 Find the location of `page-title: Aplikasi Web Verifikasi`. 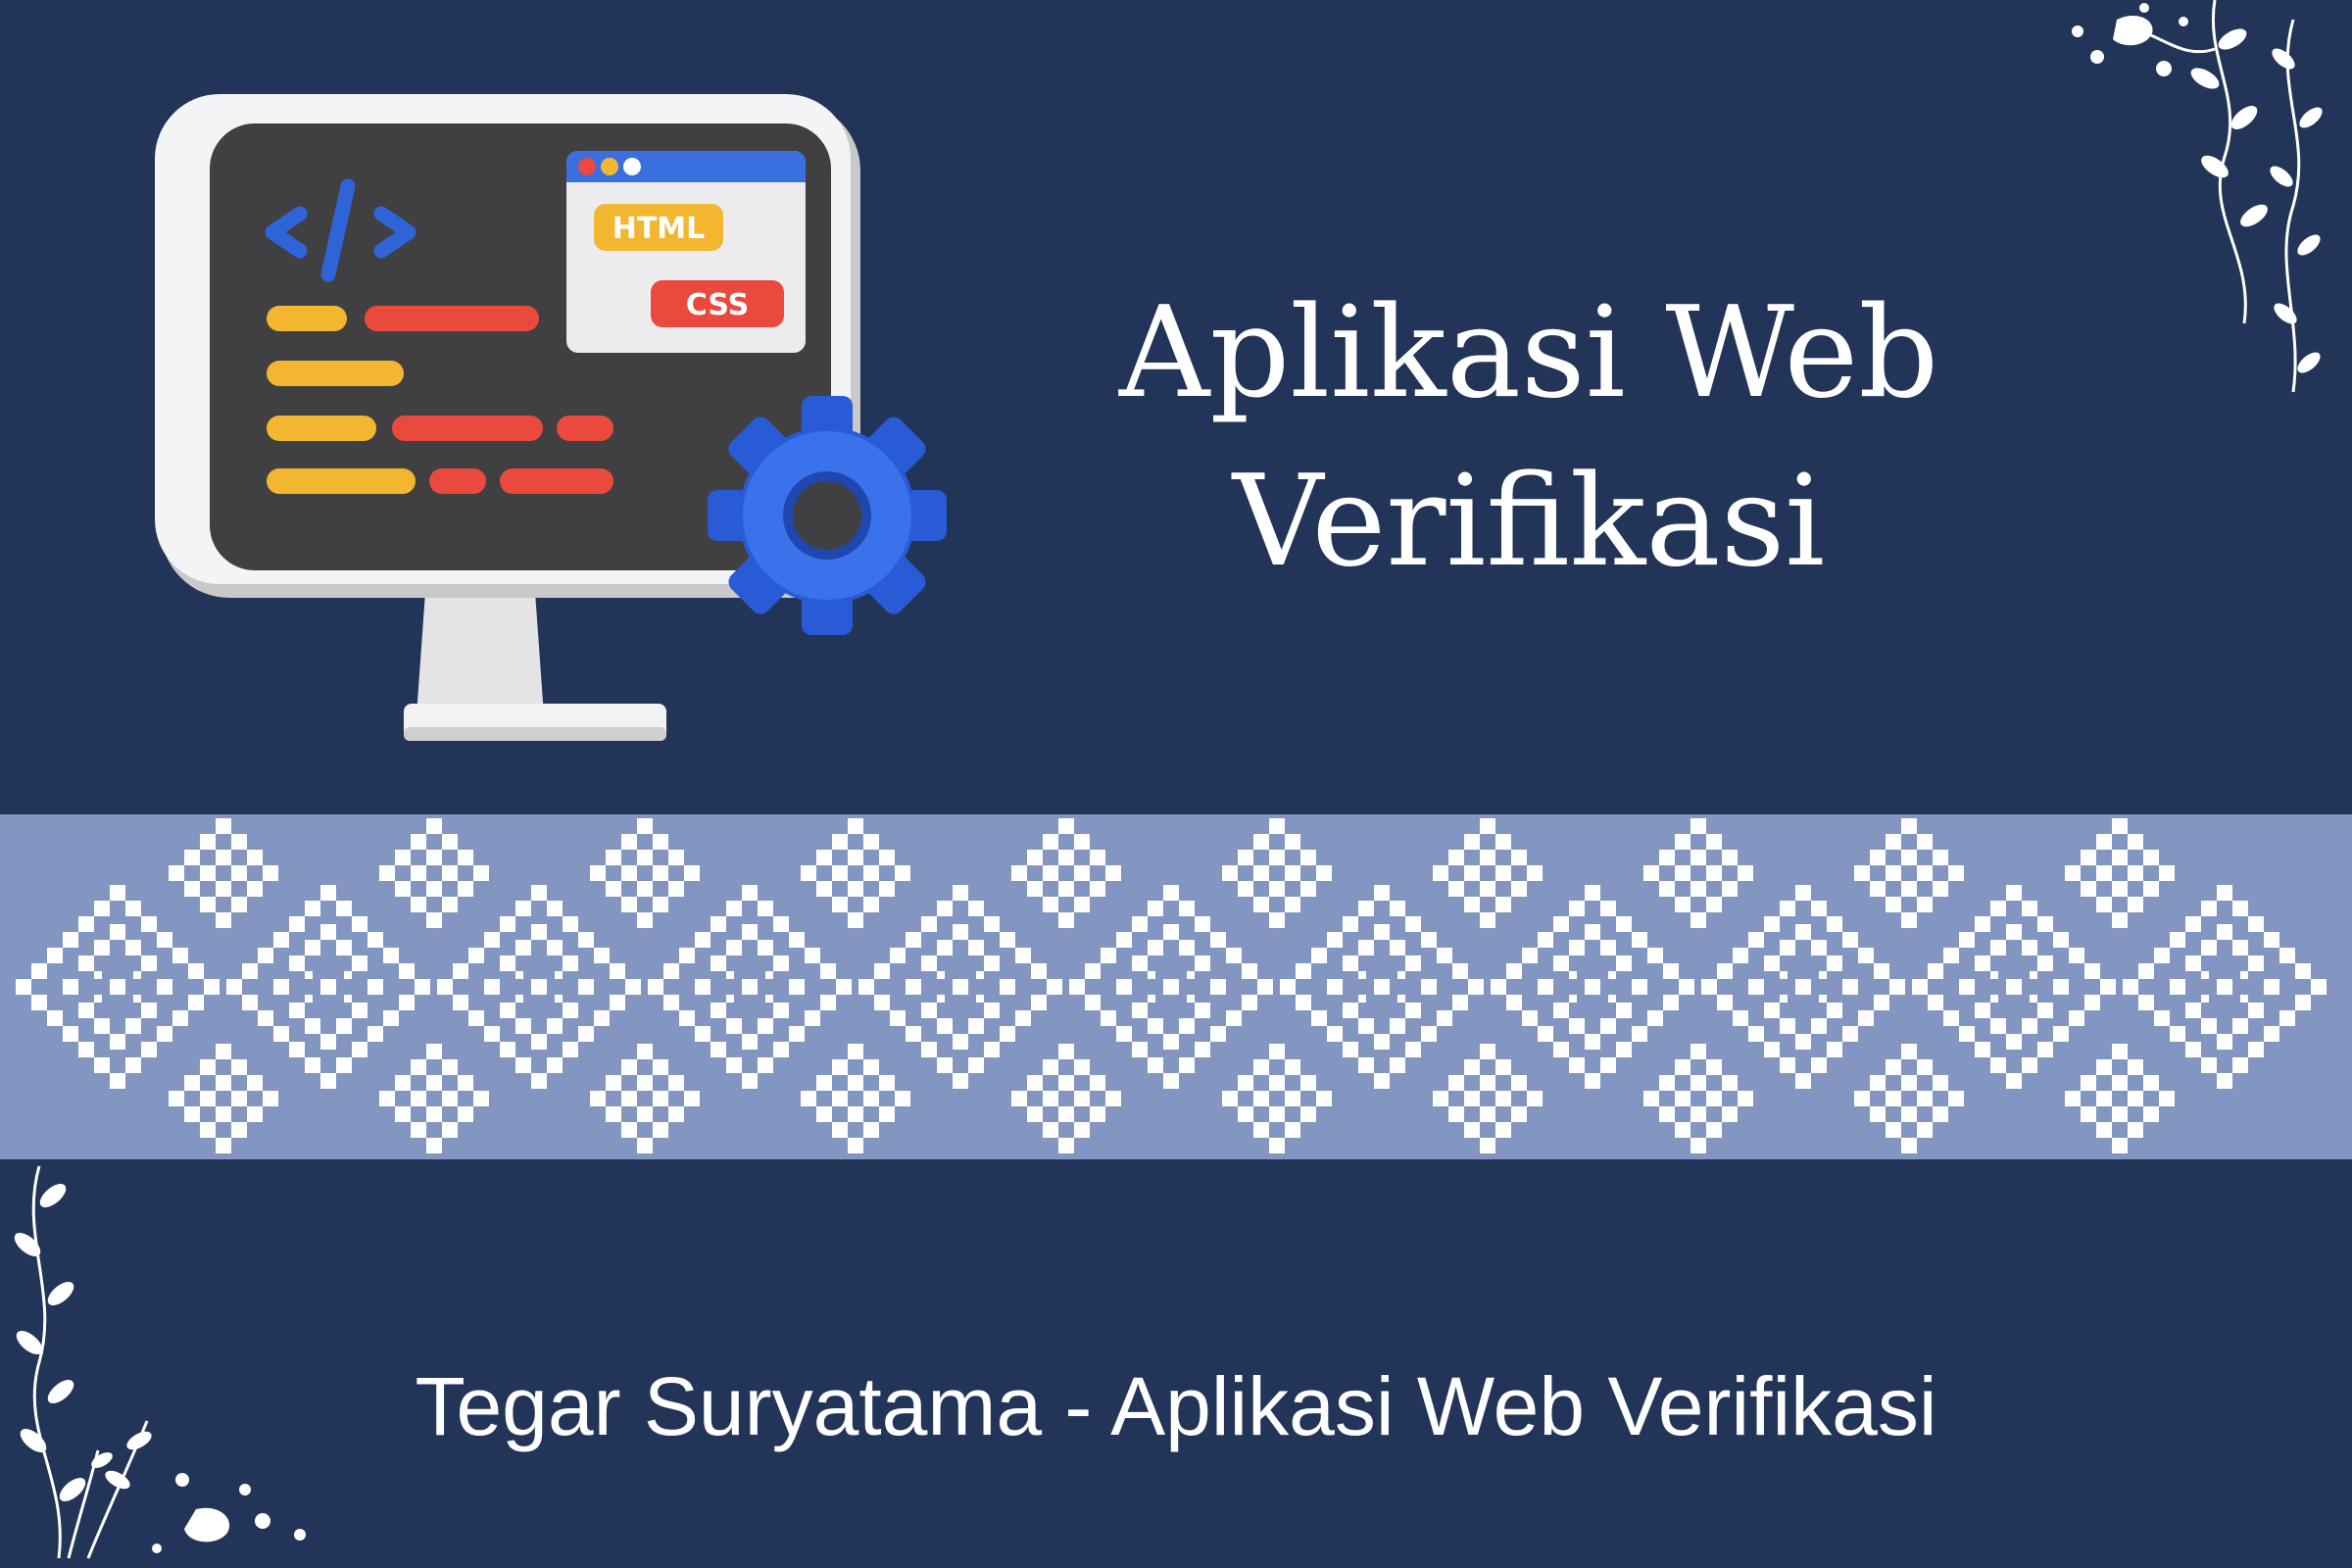

page-title: Aplikasi Web Verifikasi is located at coordinates (1529, 438).